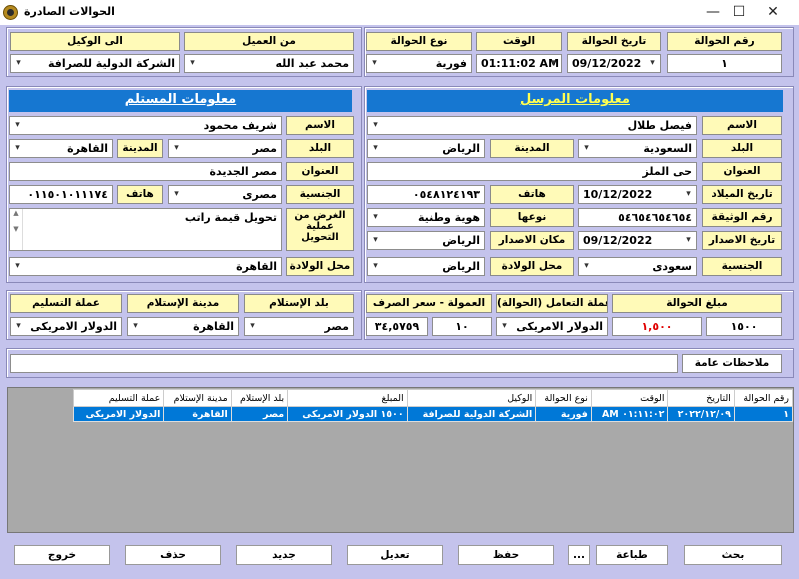  I want to click on transfer-type-select: فورية ▾, so click(419, 63).